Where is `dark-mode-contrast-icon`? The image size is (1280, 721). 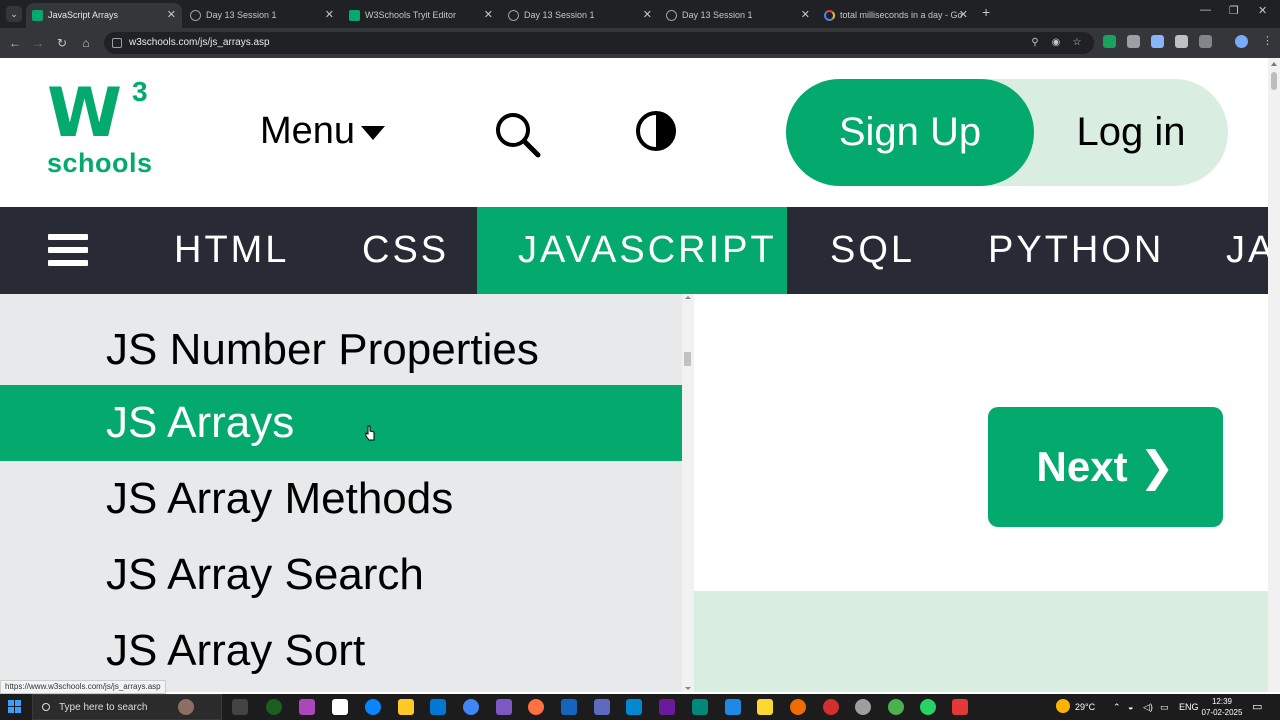 dark-mode-contrast-icon is located at coordinates (656, 131).